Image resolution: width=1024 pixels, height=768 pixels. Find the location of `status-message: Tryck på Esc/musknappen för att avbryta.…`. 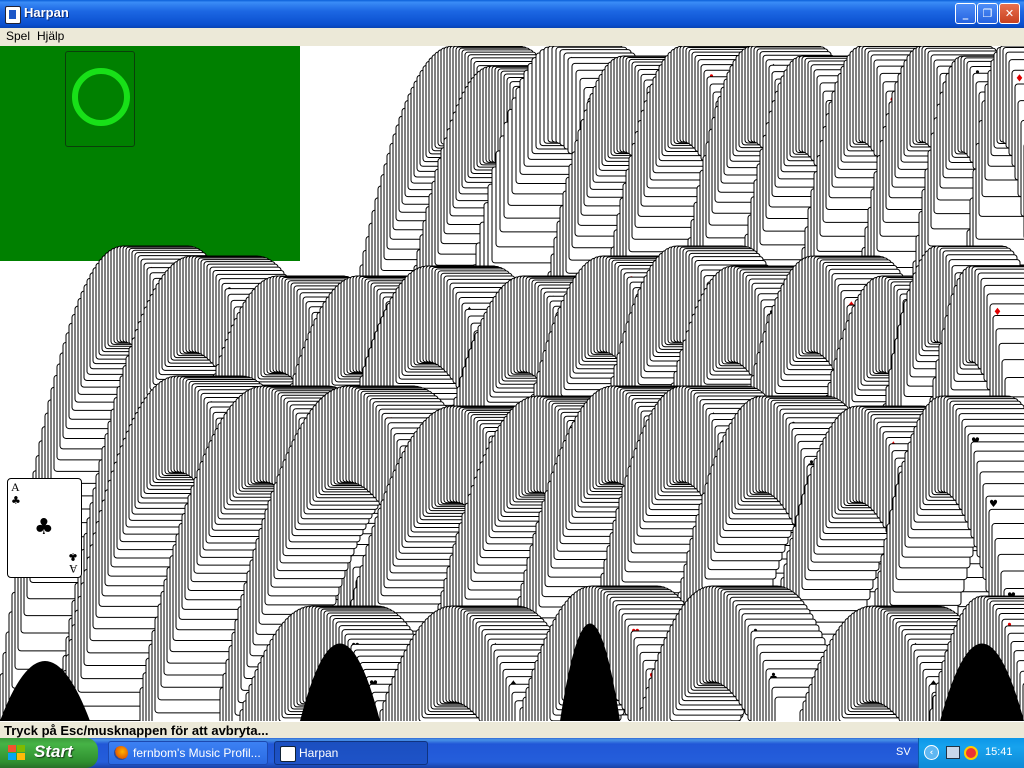

status-message: Tryck på Esc/musknappen för att avbryta.… is located at coordinates (136, 730).